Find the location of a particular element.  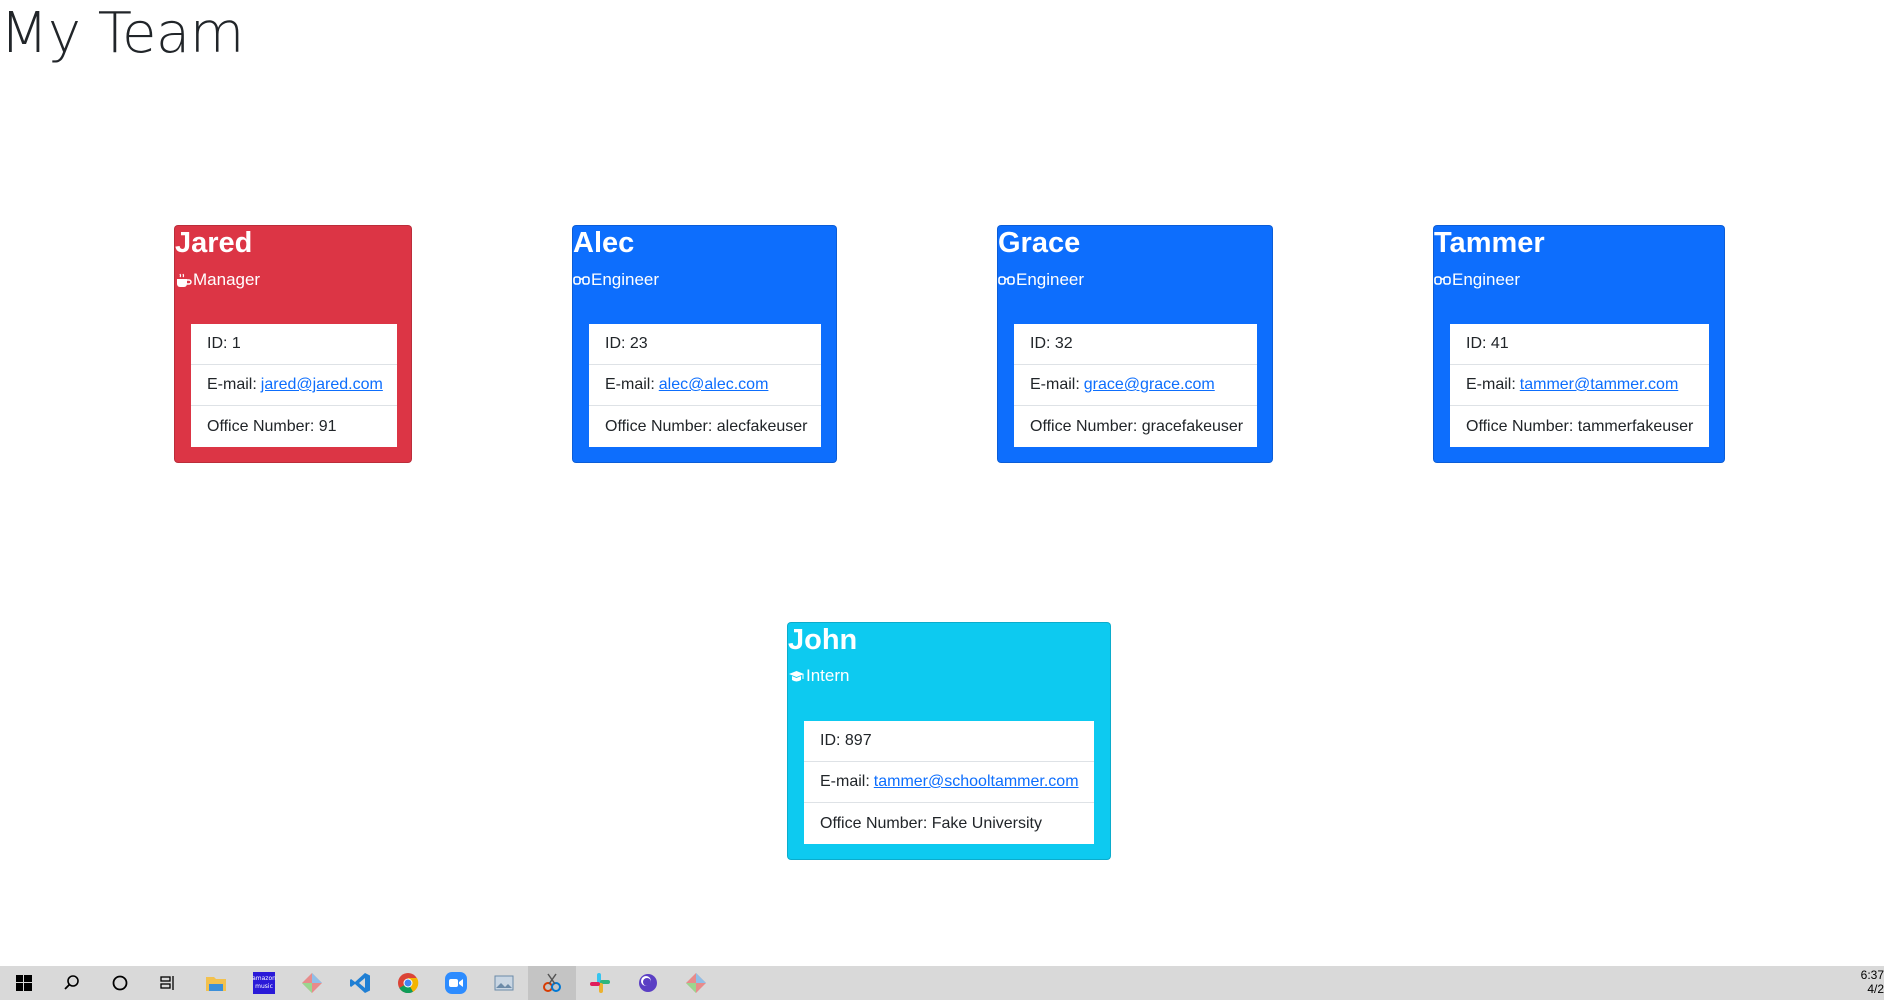

system-clock: 6:37 4/2 is located at coordinates (1872, 982).